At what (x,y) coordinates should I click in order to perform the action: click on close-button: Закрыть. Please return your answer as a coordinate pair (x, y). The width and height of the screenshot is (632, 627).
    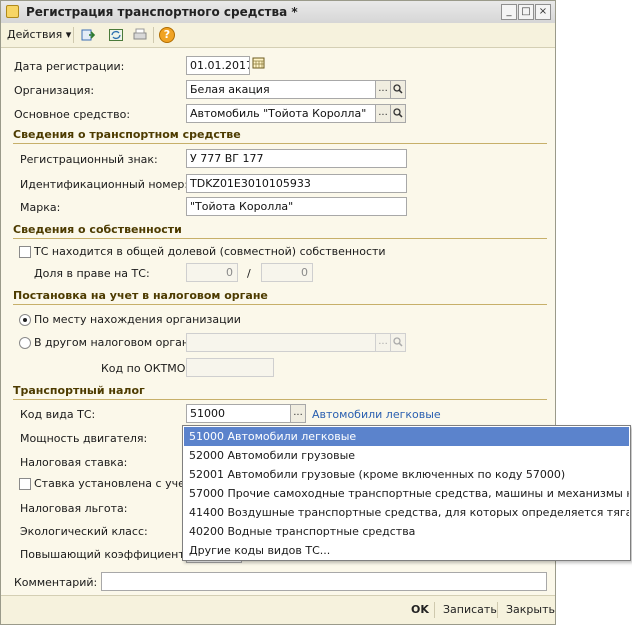
    Looking at the image, I should click on (530, 609).